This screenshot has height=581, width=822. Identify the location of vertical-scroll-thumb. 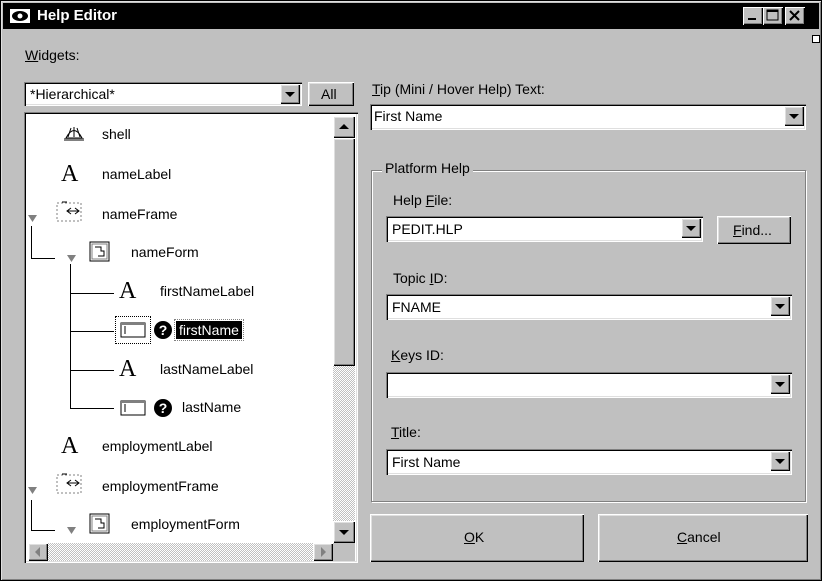
(344, 252).